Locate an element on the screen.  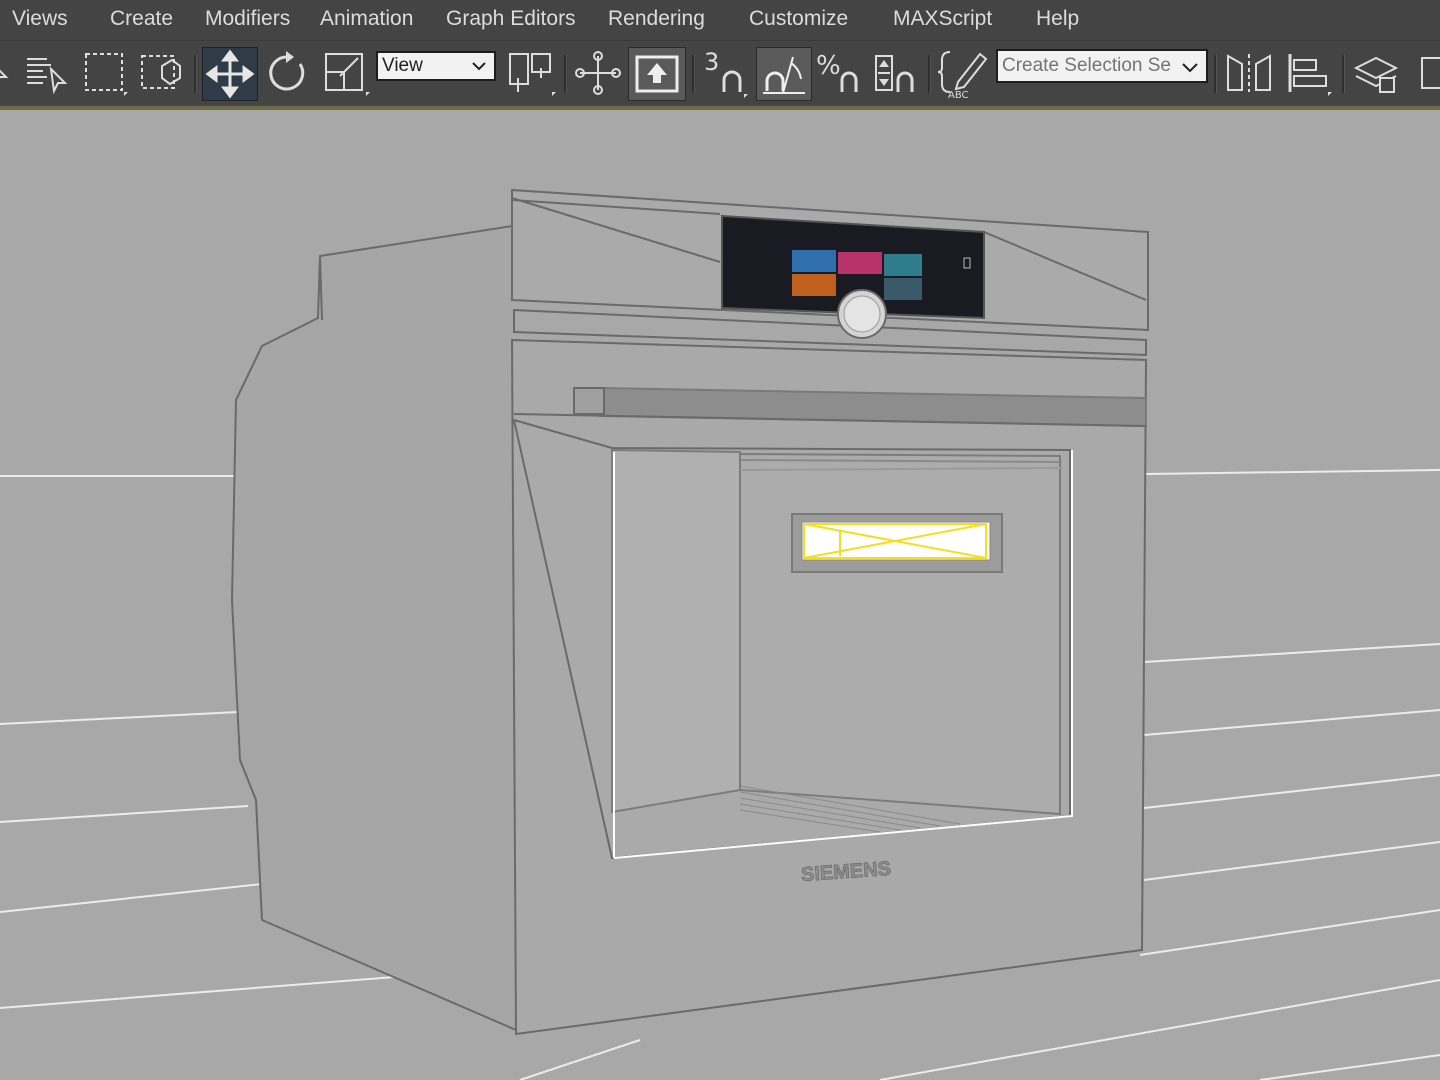
snap-value: 3 is located at coordinates (711, 62).